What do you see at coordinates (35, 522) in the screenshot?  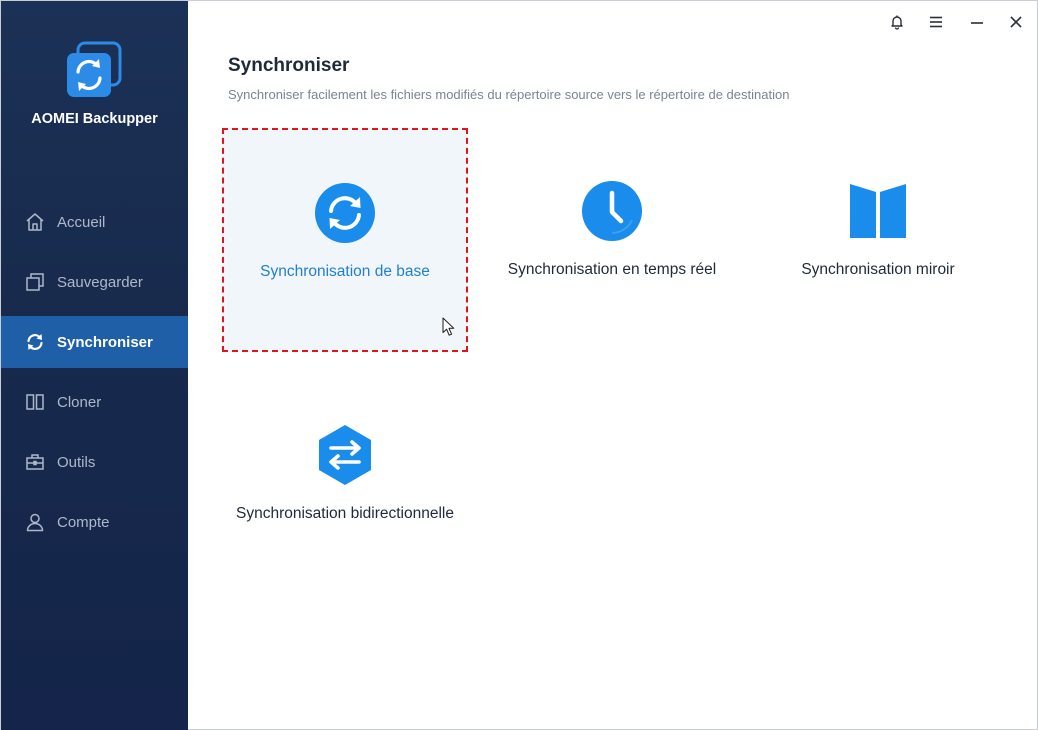 I see `user-icon` at bounding box center [35, 522].